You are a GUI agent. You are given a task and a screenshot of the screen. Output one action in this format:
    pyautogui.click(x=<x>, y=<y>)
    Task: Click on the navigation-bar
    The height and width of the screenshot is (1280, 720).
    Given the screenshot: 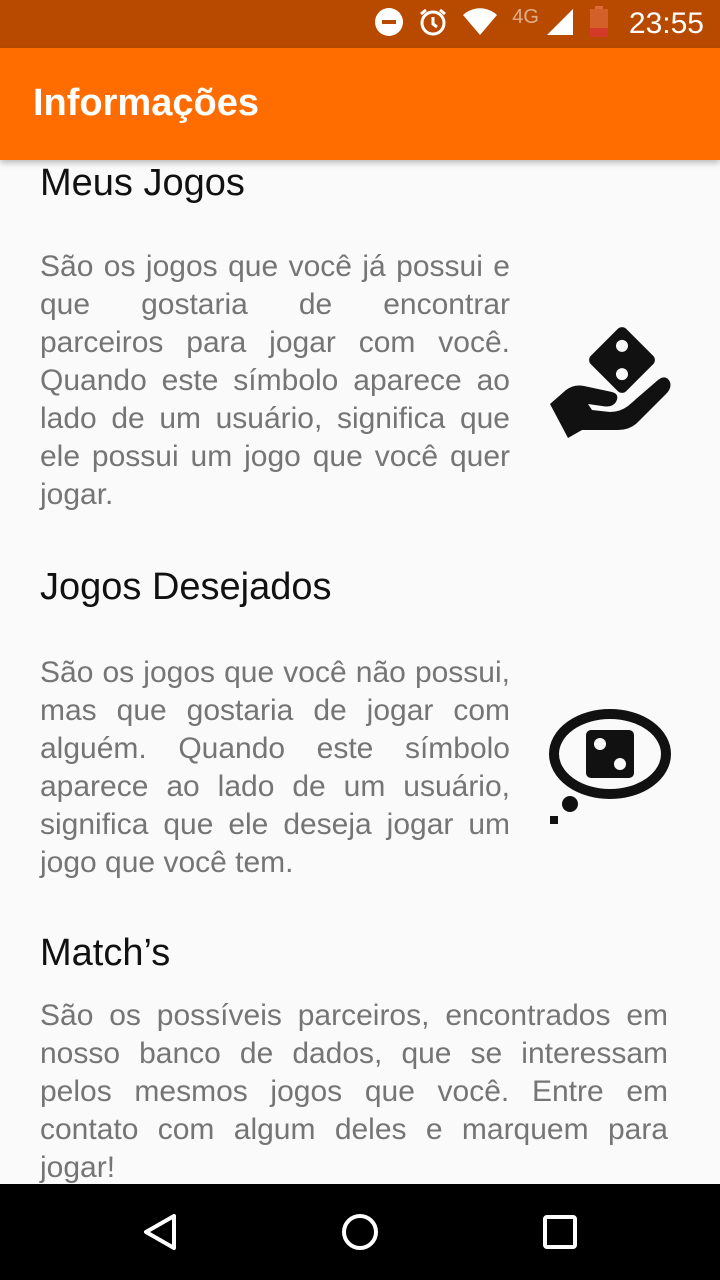 What is the action you would take?
    pyautogui.click(x=360, y=1232)
    